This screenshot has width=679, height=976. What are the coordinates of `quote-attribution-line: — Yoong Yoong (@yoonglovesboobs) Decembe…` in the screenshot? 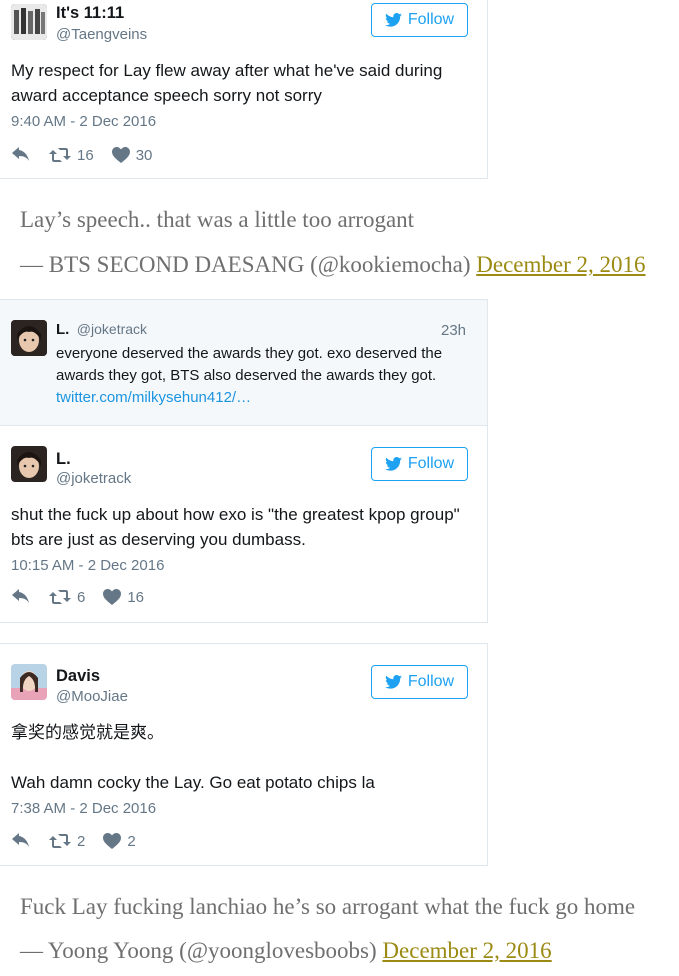 It's located at (286, 951).